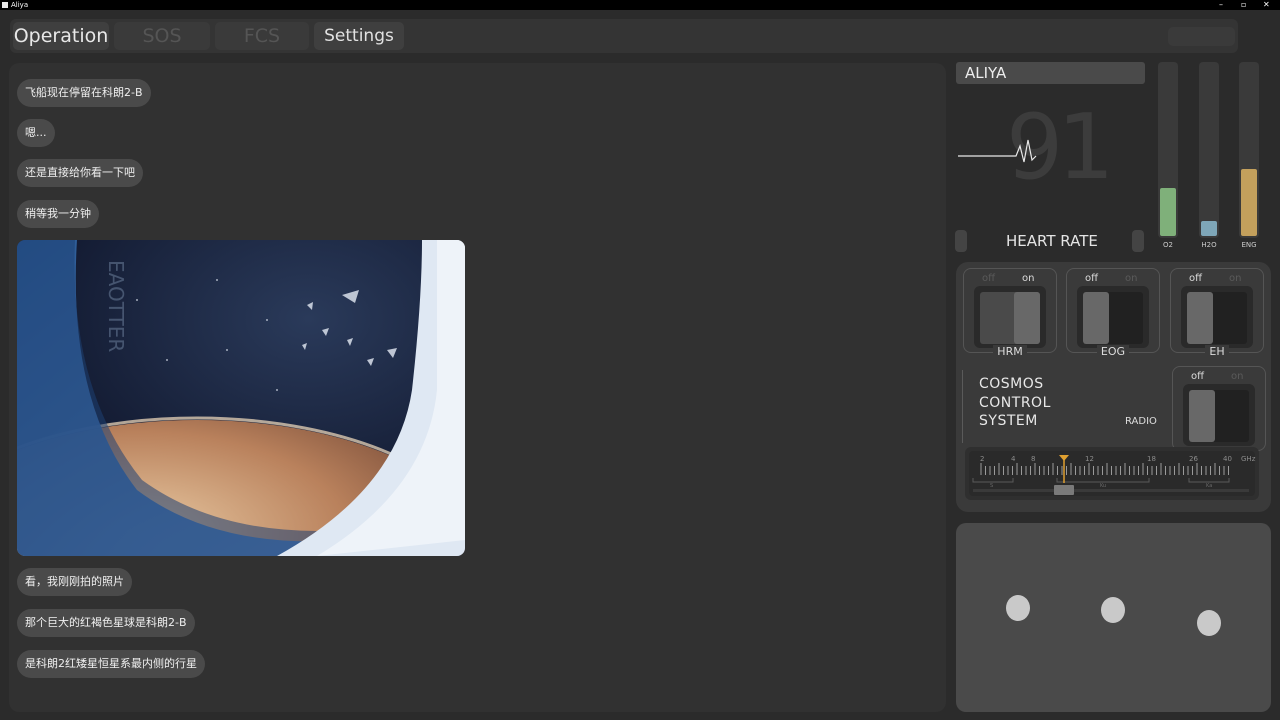  What do you see at coordinates (1266, 5) in the screenshot?
I see `close-icon: ✕` at bounding box center [1266, 5].